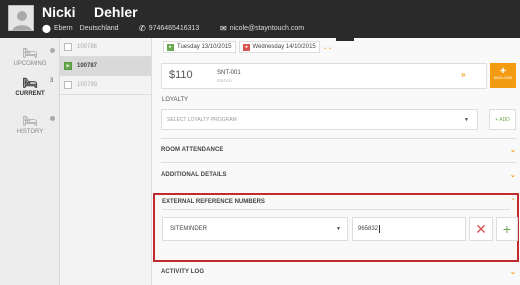 This screenshot has height=285, width=520. Describe the element at coordinates (87, 47) in the screenshot. I see `reservation-number: 100786` at that location.